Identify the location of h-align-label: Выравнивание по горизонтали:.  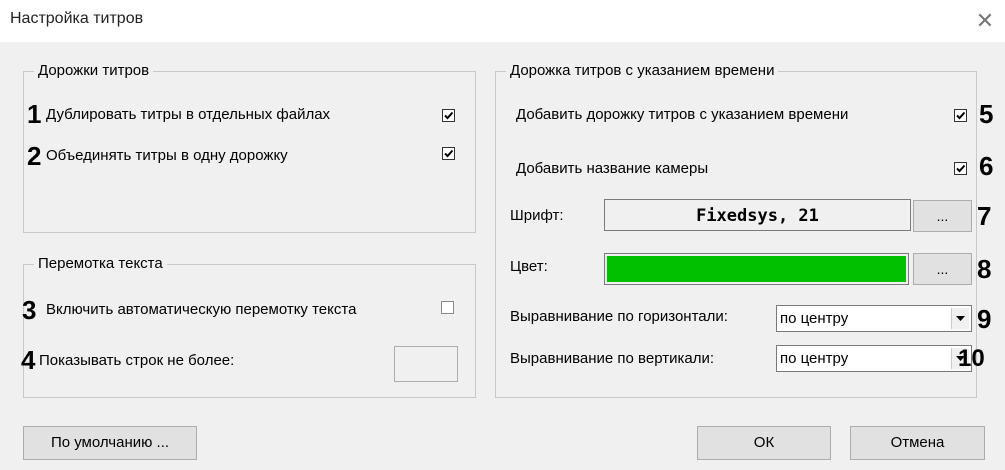
(619, 316).